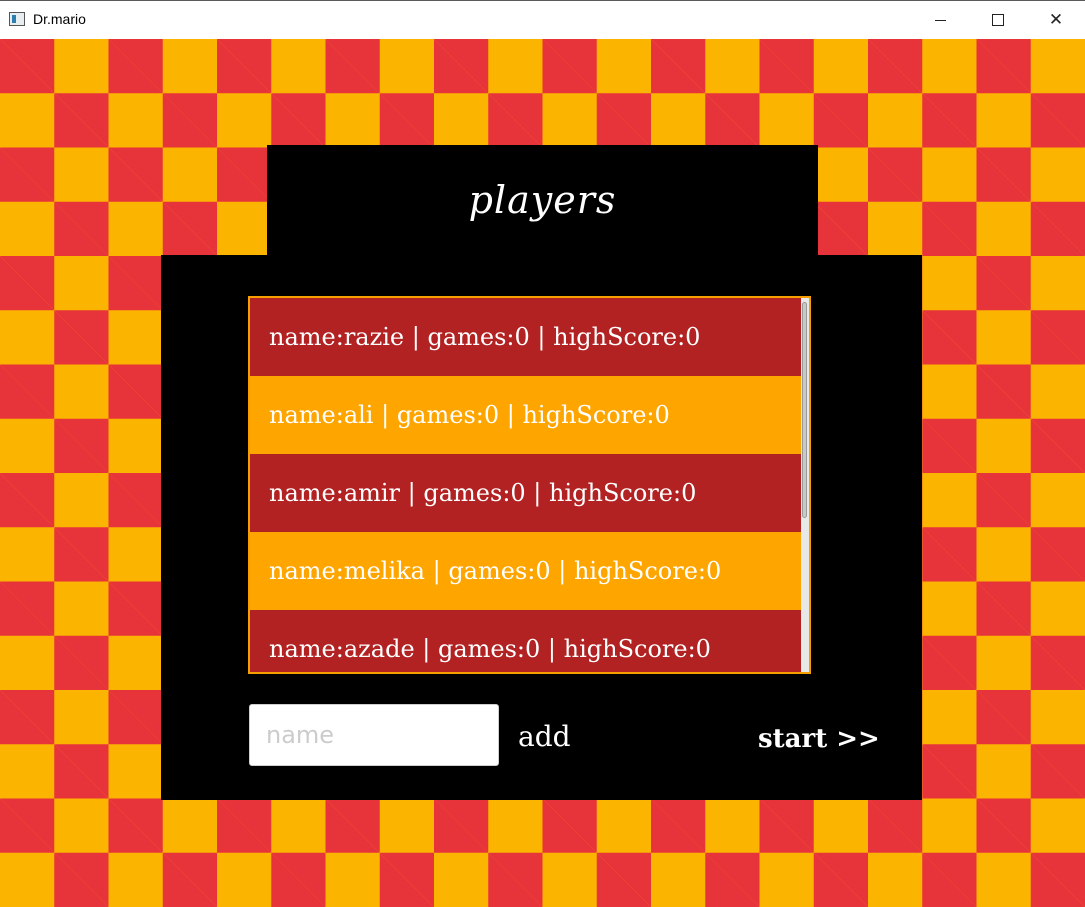  I want to click on minimize-icon, so click(940, 20).